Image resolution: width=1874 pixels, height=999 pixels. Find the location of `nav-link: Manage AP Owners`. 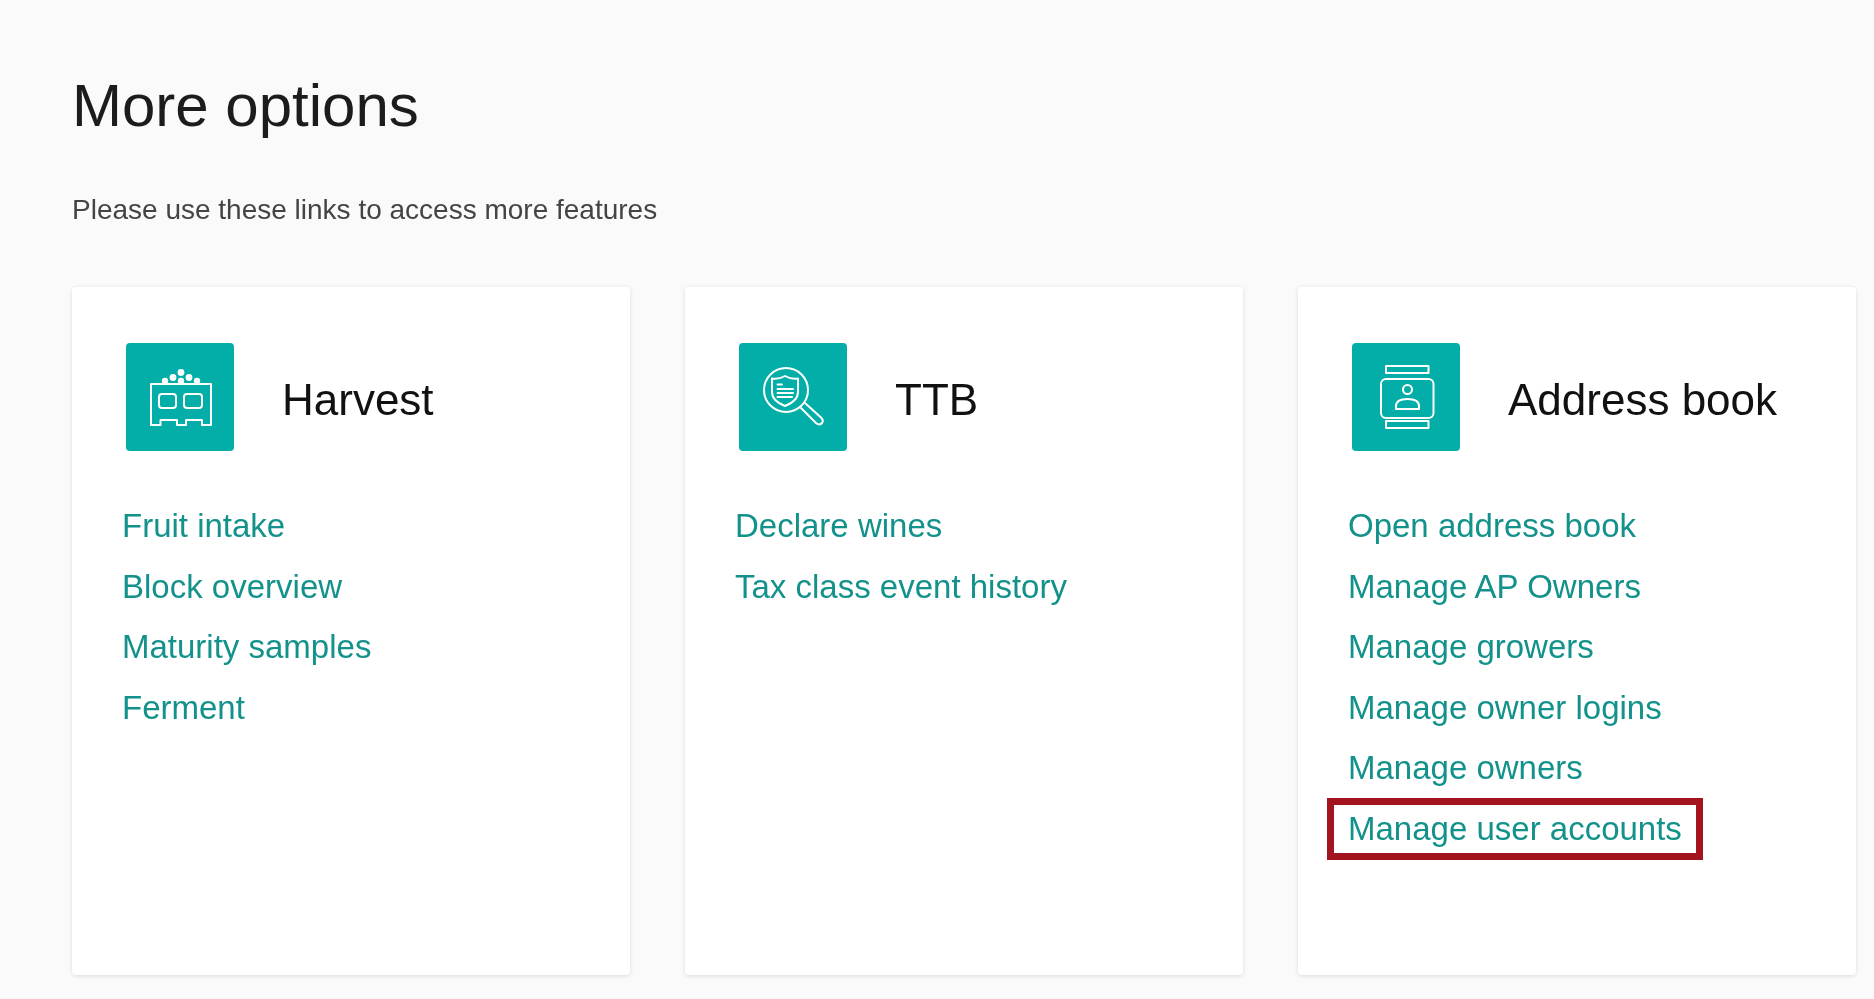

nav-link: Manage AP Owners is located at coordinates (1494, 586).